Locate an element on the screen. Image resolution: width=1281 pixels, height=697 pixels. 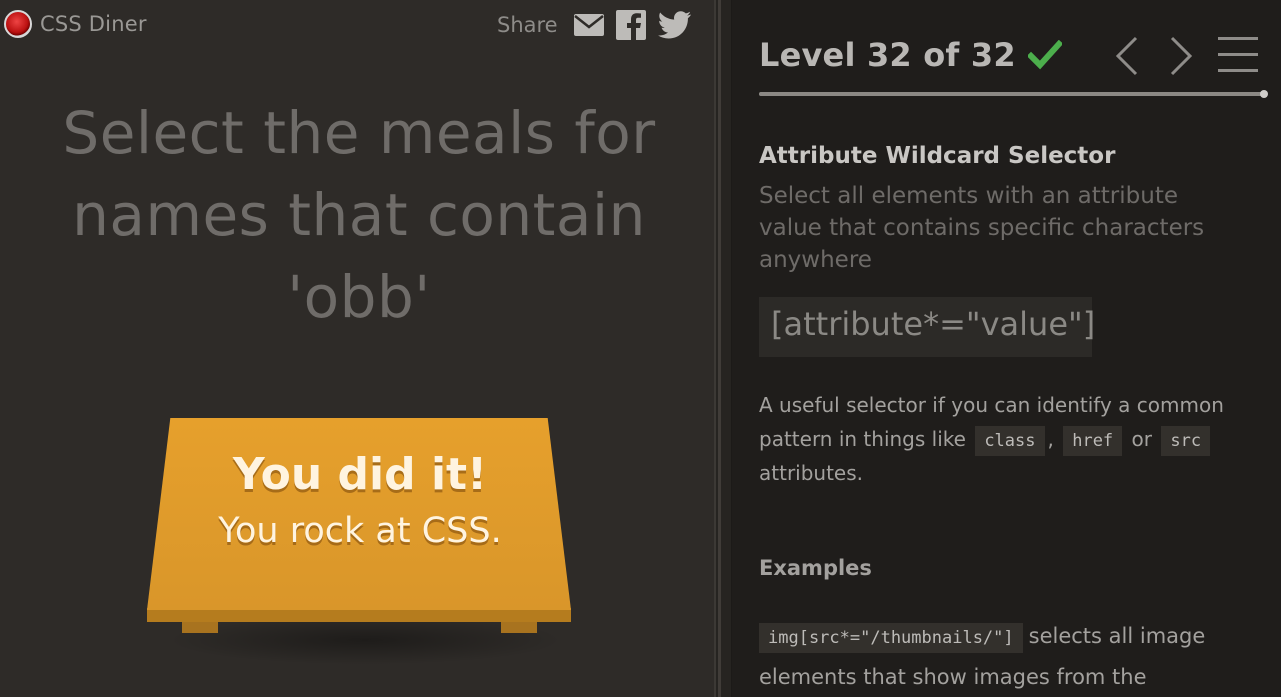
selector-name: Attribute Wildcard Selector is located at coordinates (937, 156).